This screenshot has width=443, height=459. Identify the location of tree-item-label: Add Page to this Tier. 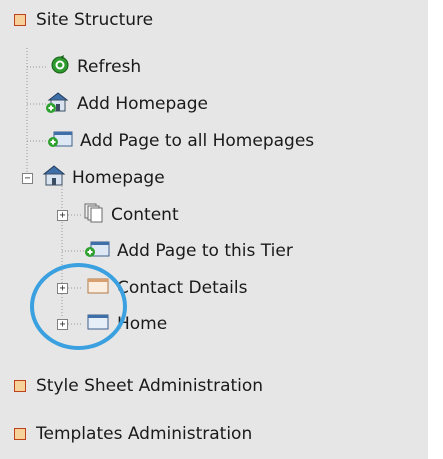
(205, 251).